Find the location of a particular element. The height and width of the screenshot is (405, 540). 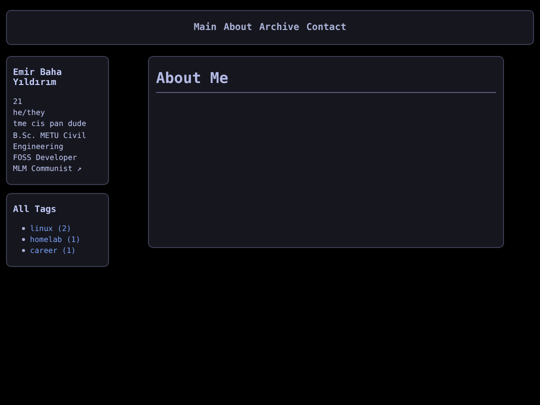

nav-link: About is located at coordinates (238, 27).